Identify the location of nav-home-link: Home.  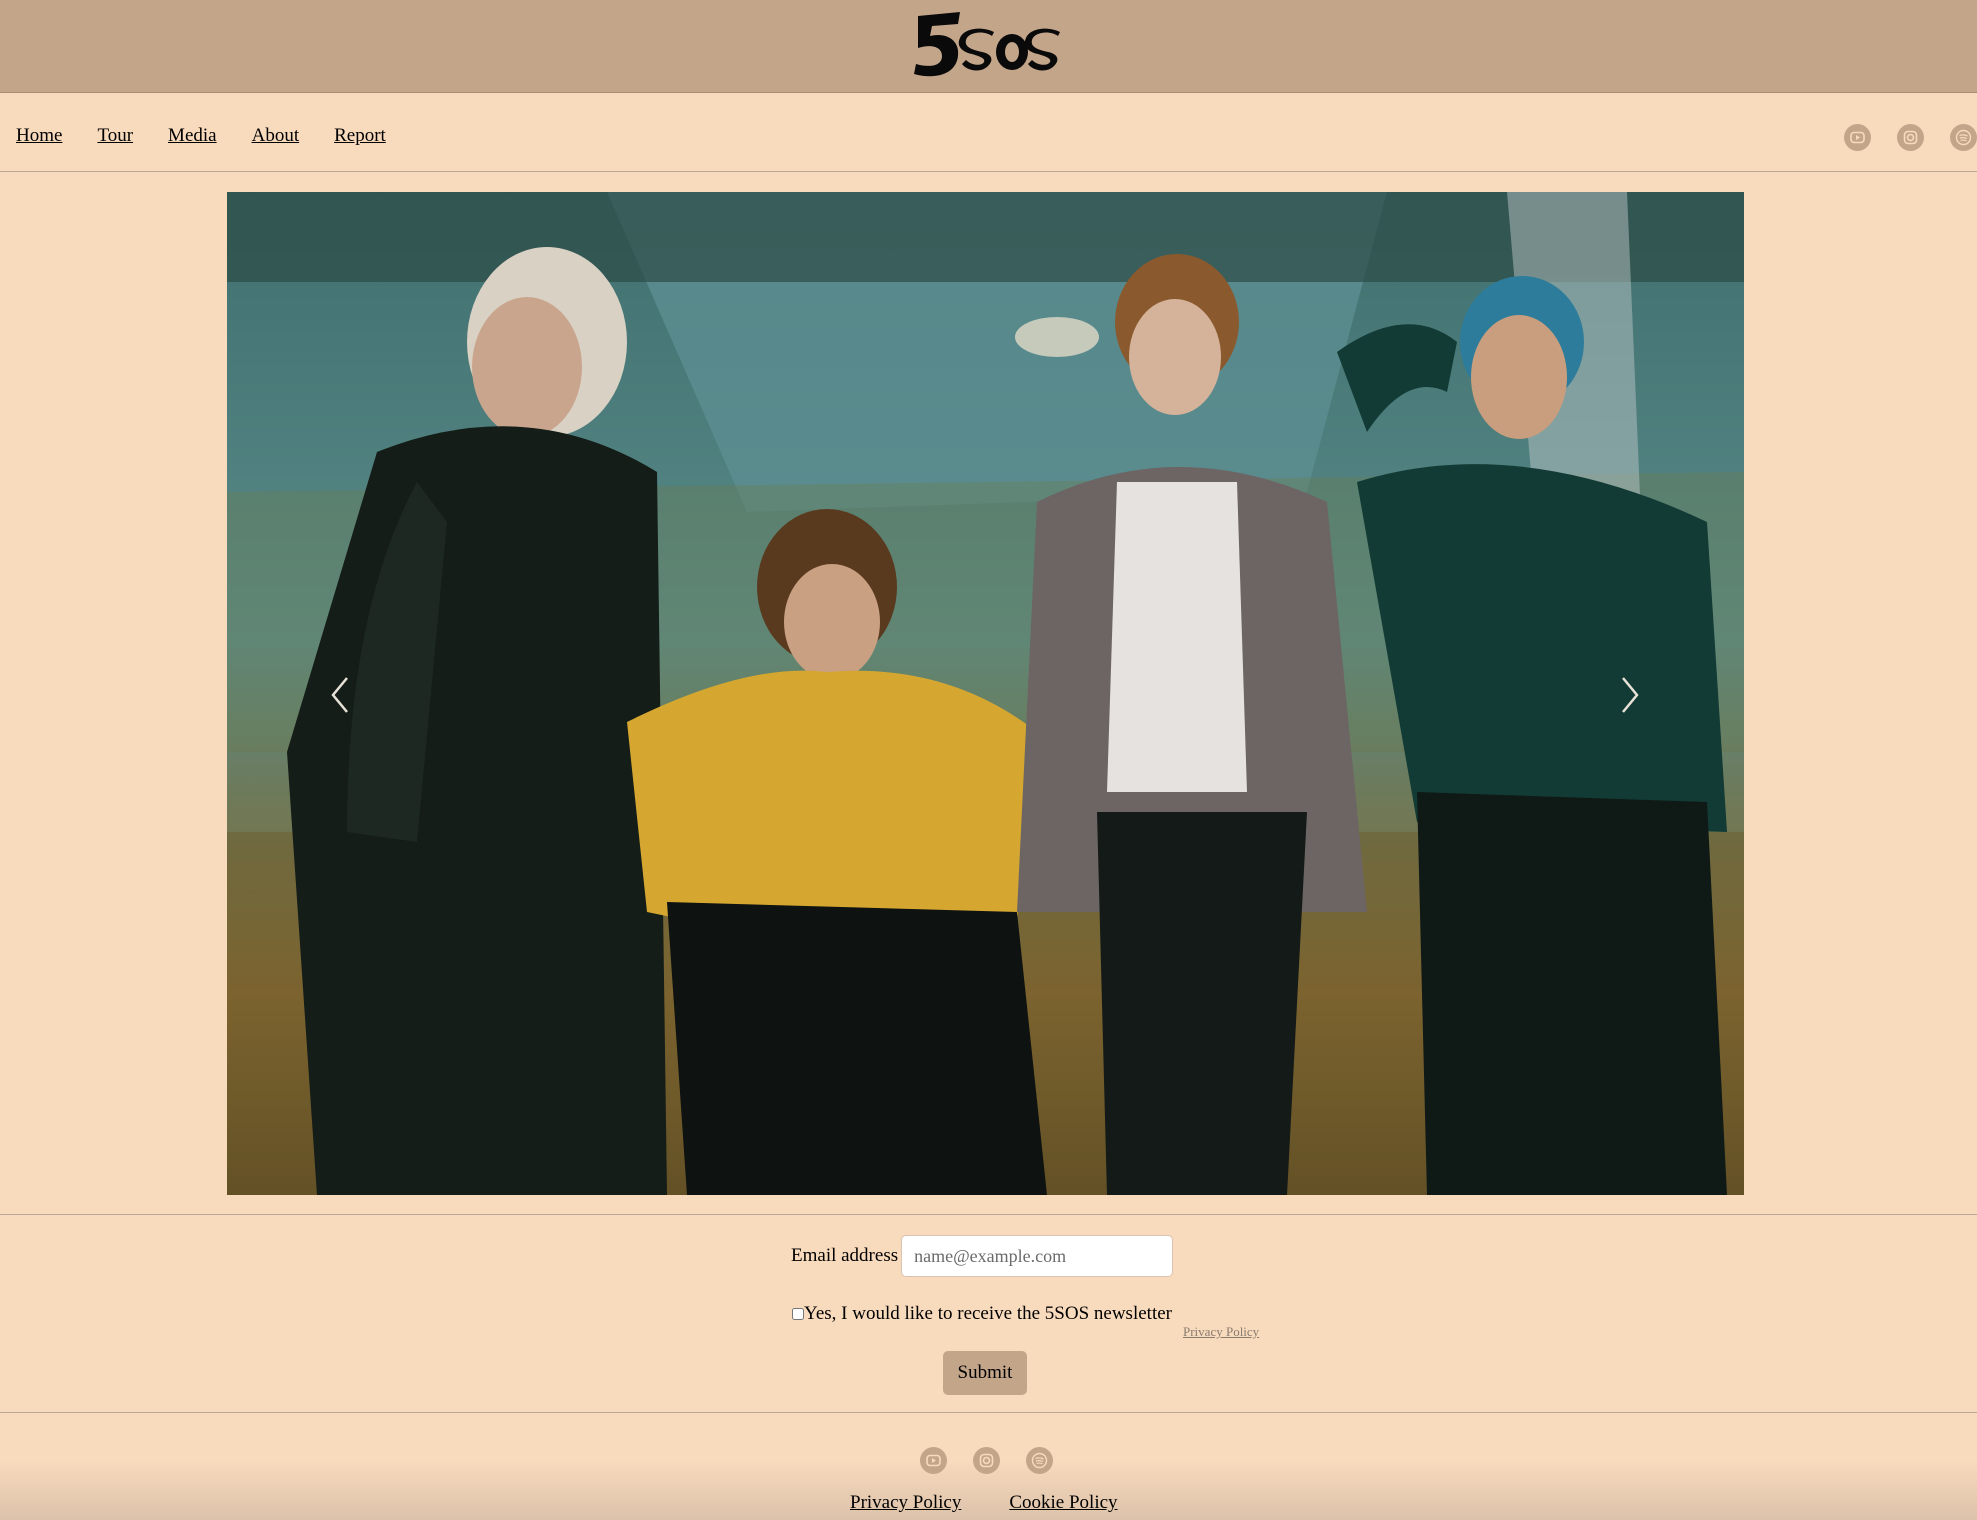
(39, 136).